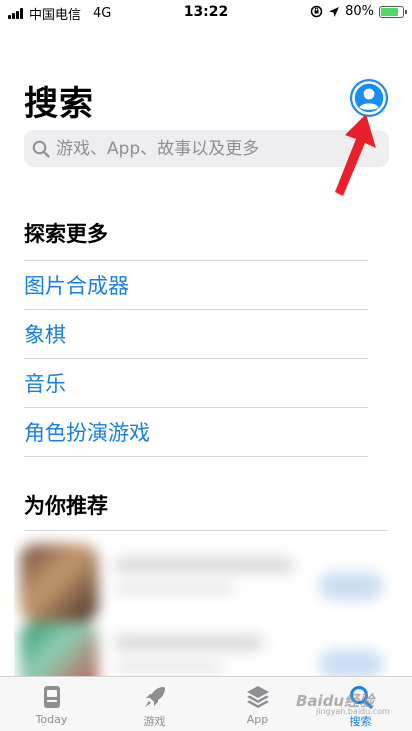 The width and height of the screenshot is (412, 731). I want to click on battery-icon, so click(393, 11).